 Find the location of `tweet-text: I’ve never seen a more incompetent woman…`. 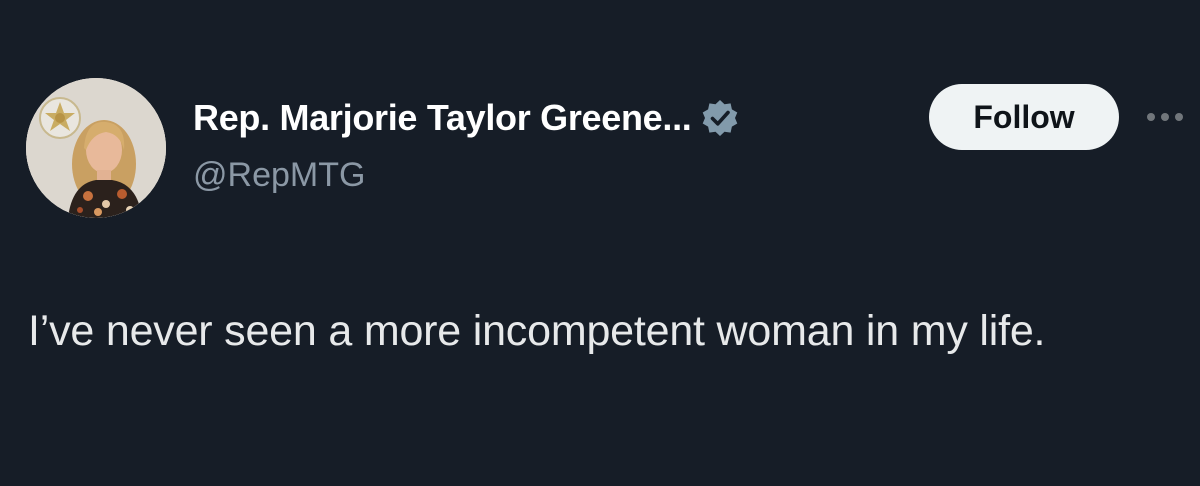

tweet-text: I’ve never seen a more incompetent woman… is located at coordinates (537, 331).